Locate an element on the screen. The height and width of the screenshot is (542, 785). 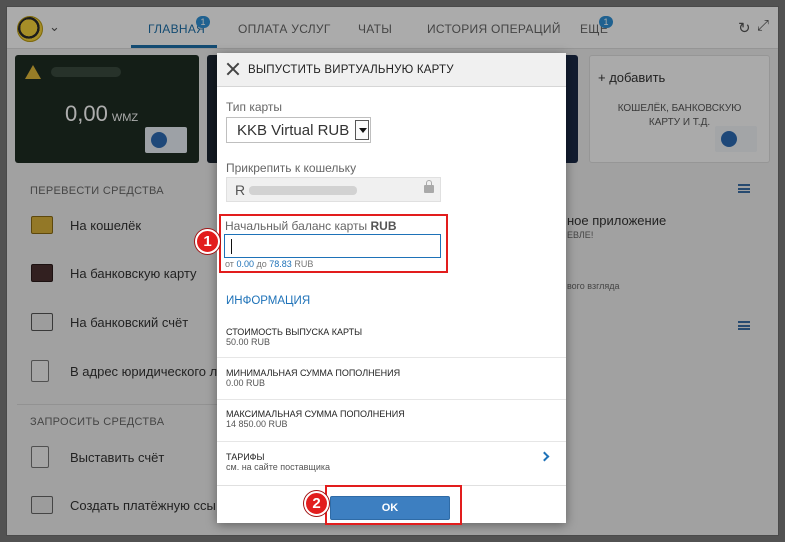
lock-icon is located at coordinates (429, 186).